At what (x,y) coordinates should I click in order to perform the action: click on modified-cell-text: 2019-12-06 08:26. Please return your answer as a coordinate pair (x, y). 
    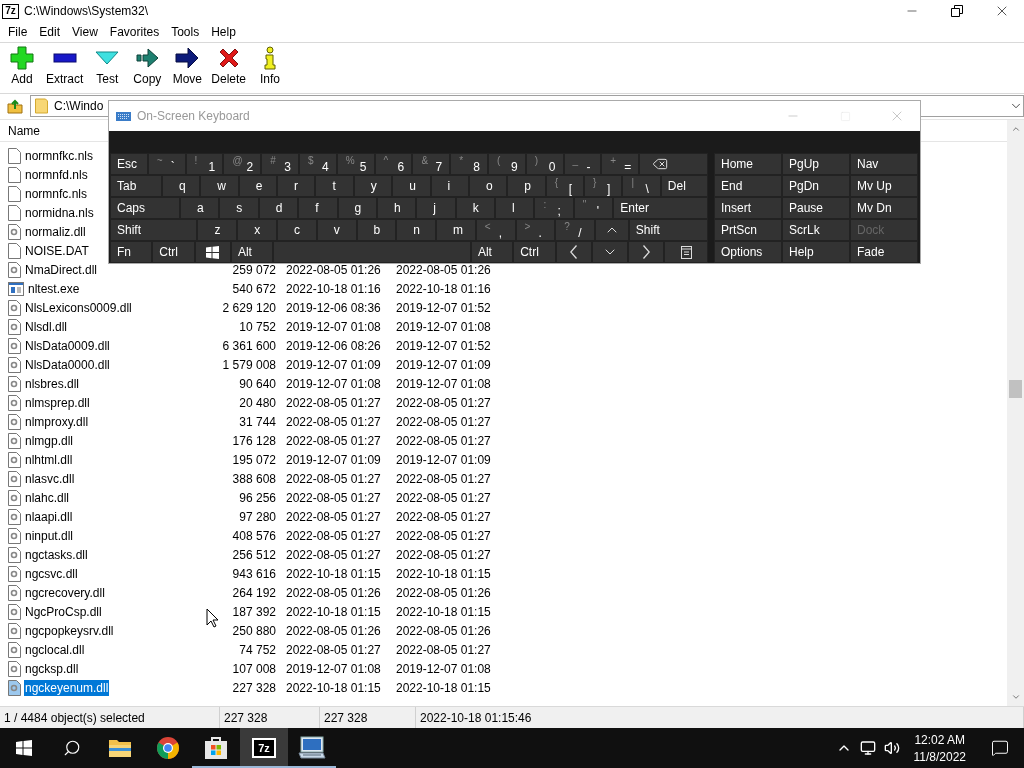
    Looking at the image, I should click on (334, 345).